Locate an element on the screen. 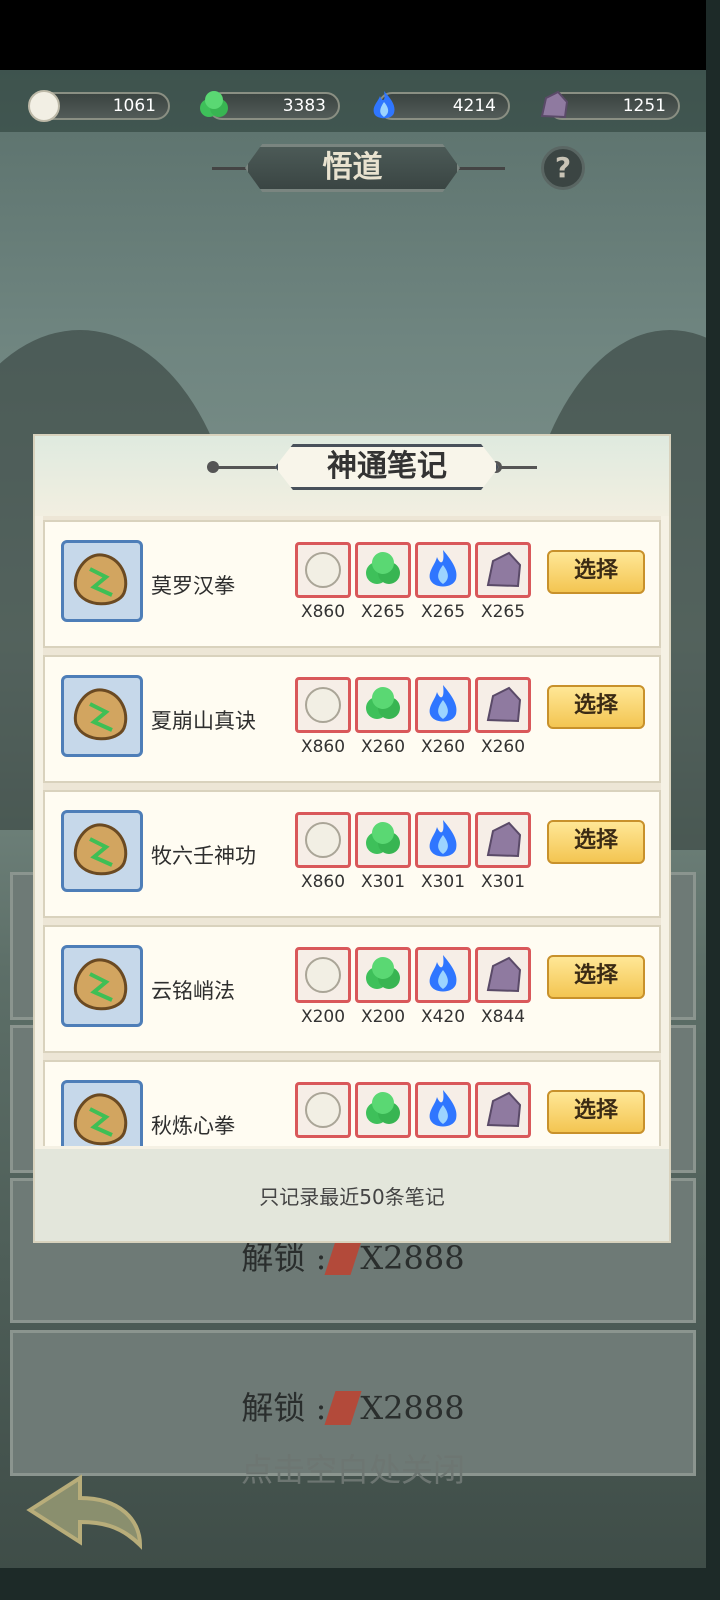 The height and width of the screenshot is (1600, 720). resource-value: 3383 is located at coordinates (304, 106).